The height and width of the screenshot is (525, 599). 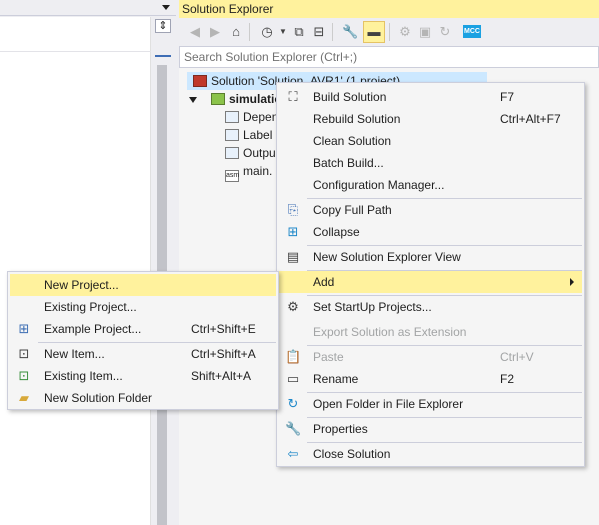 I want to click on preview-icon: ▬, so click(x=374, y=31).